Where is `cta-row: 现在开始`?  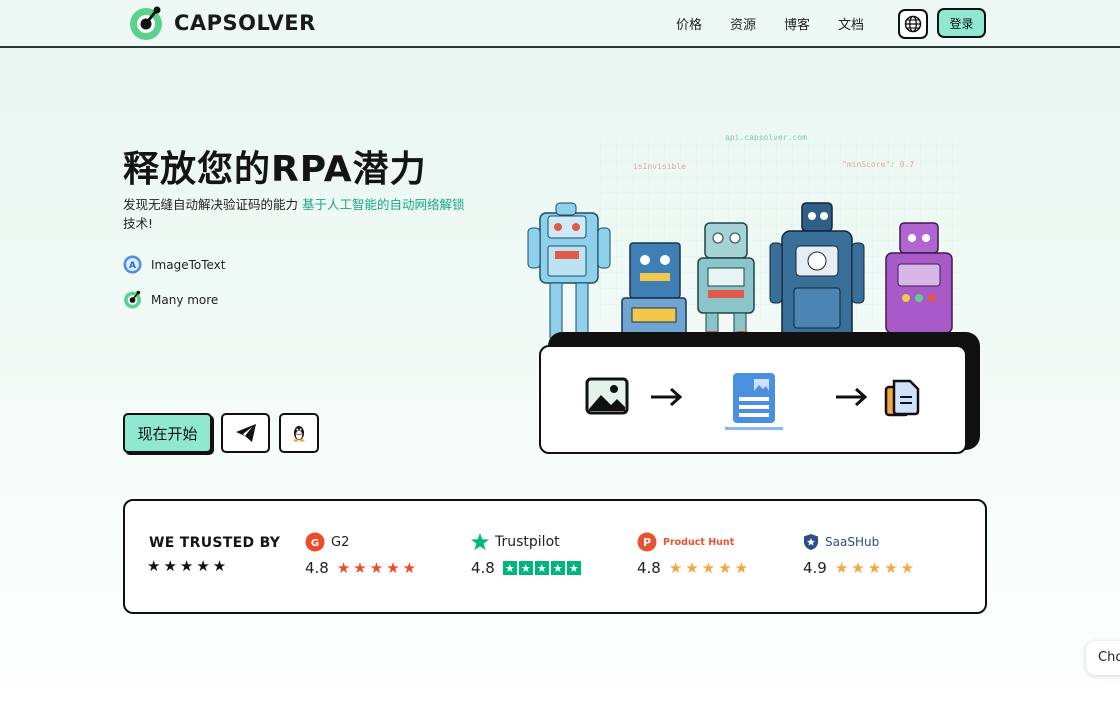
cta-row: 现在开始 is located at coordinates (221, 433).